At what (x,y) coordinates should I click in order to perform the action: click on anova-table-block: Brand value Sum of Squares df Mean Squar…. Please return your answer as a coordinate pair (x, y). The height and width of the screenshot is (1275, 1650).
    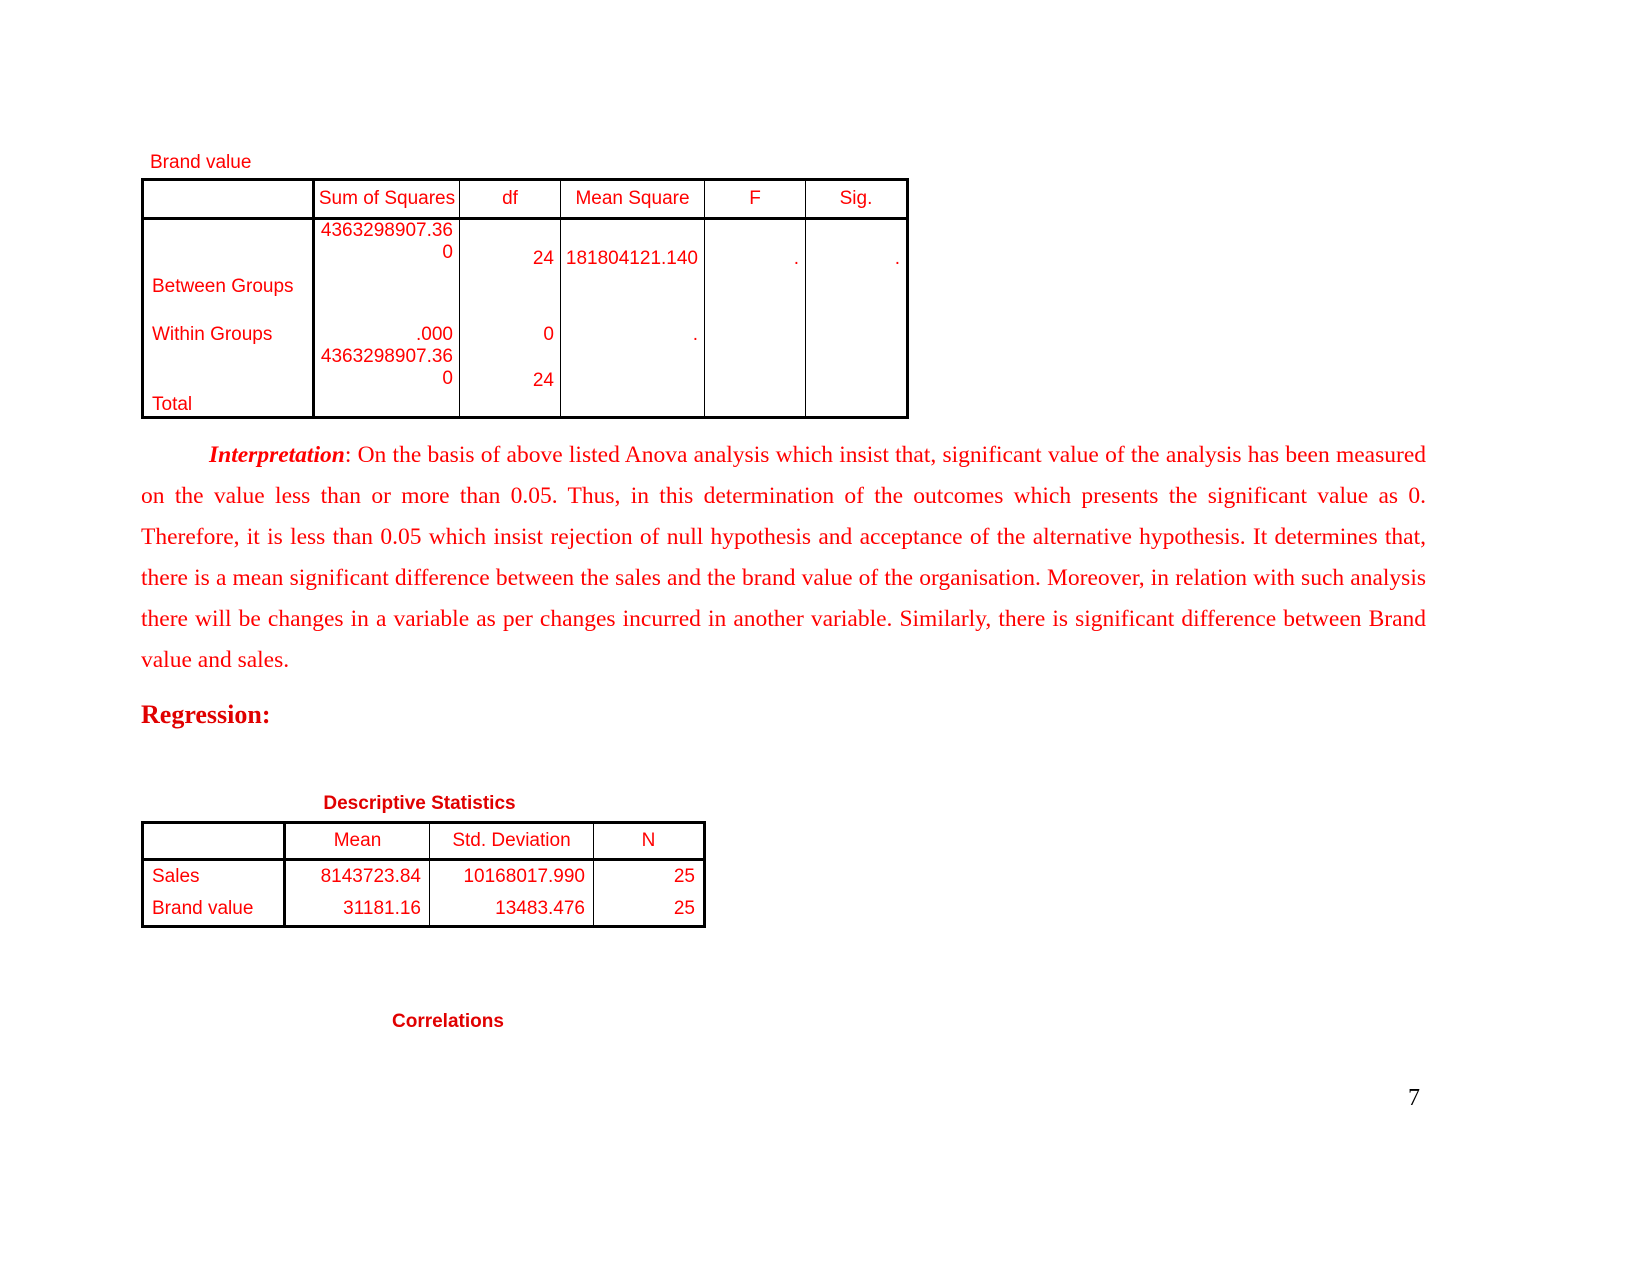
    Looking at the image, I should click on (525, 286).